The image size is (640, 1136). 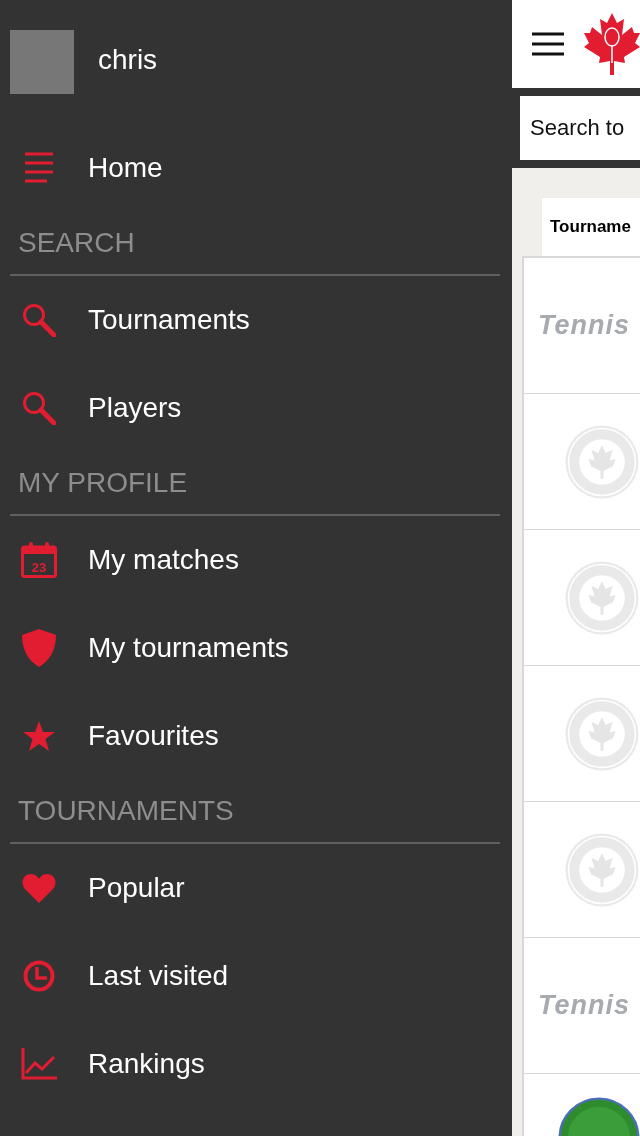 What do you see at coordinates (39, 168) in the screenshot?
I see `list-icon` at bounding box center [39, 168].